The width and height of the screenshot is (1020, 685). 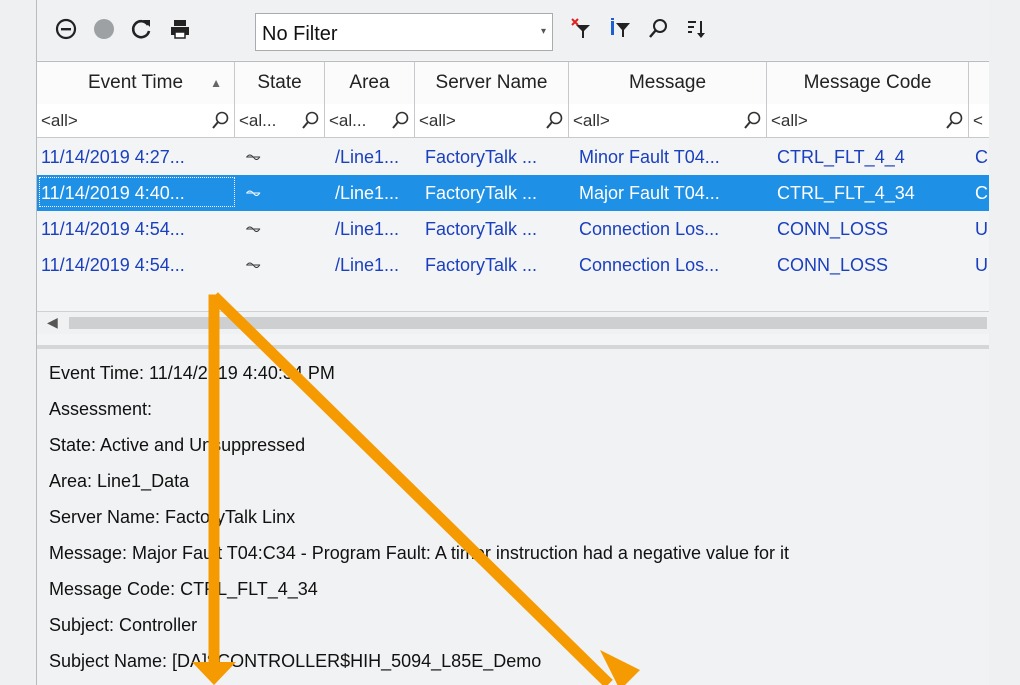 I want to click on column-filter-row: <all> <al... <al... <all> <all> <all> <, so click(x=513, y=121).